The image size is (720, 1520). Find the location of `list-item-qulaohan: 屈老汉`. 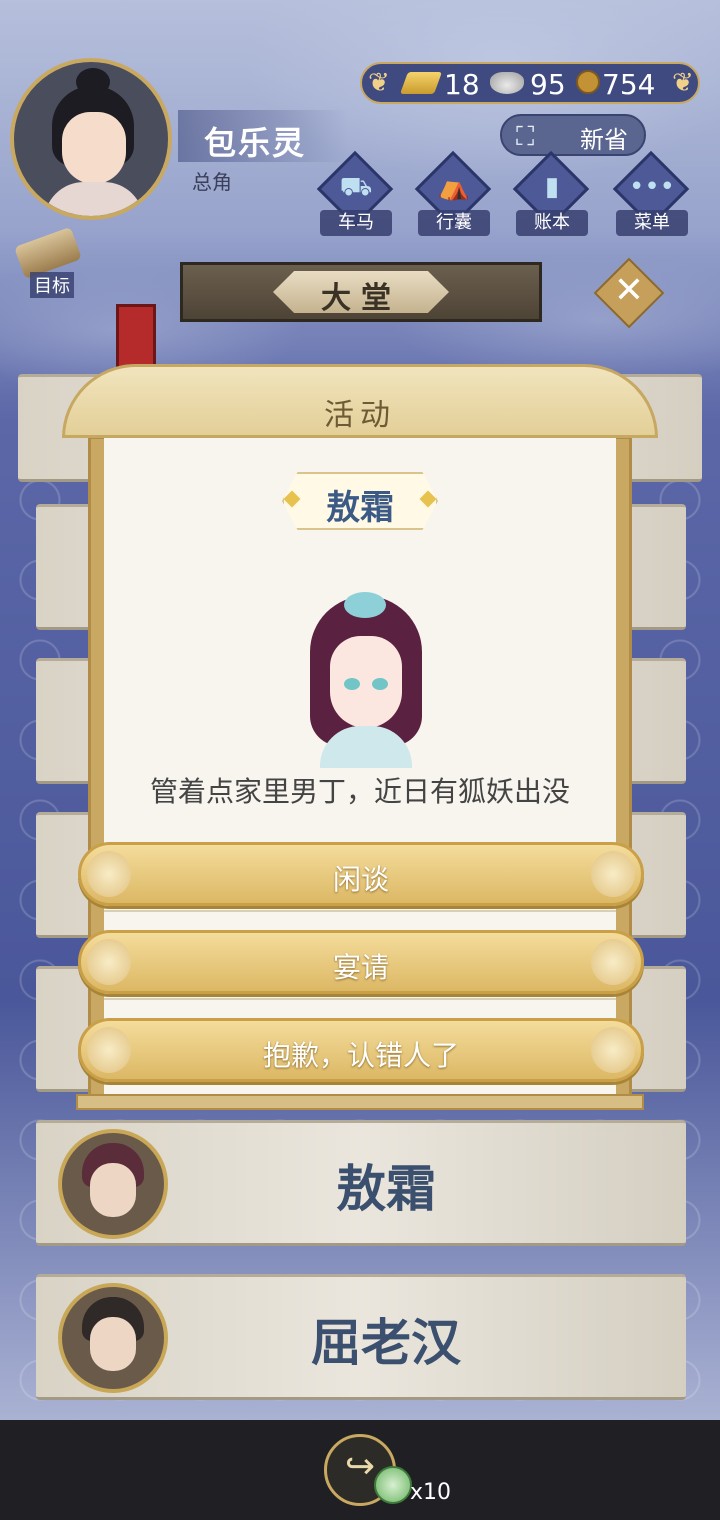

list-item-qulaohan: 屈老汉 is located at coordinates (361, 1337).